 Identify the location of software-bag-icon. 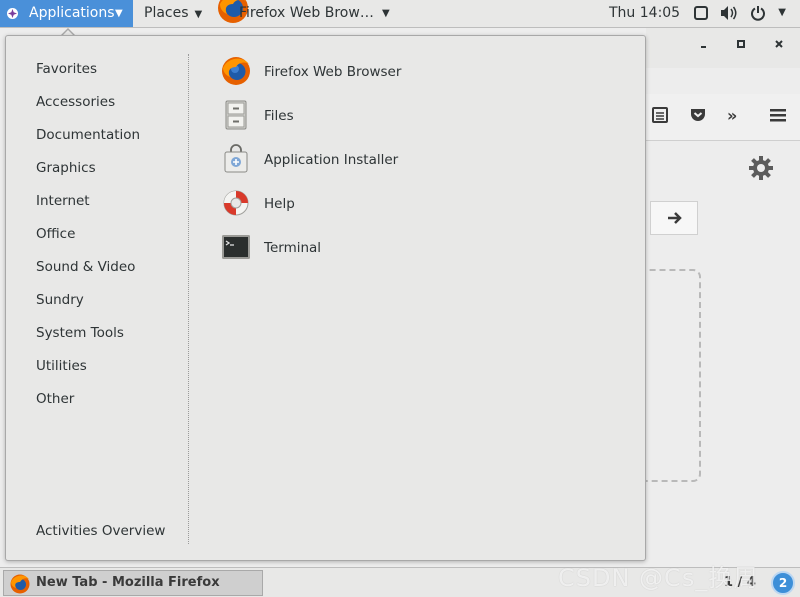
(236, 158).